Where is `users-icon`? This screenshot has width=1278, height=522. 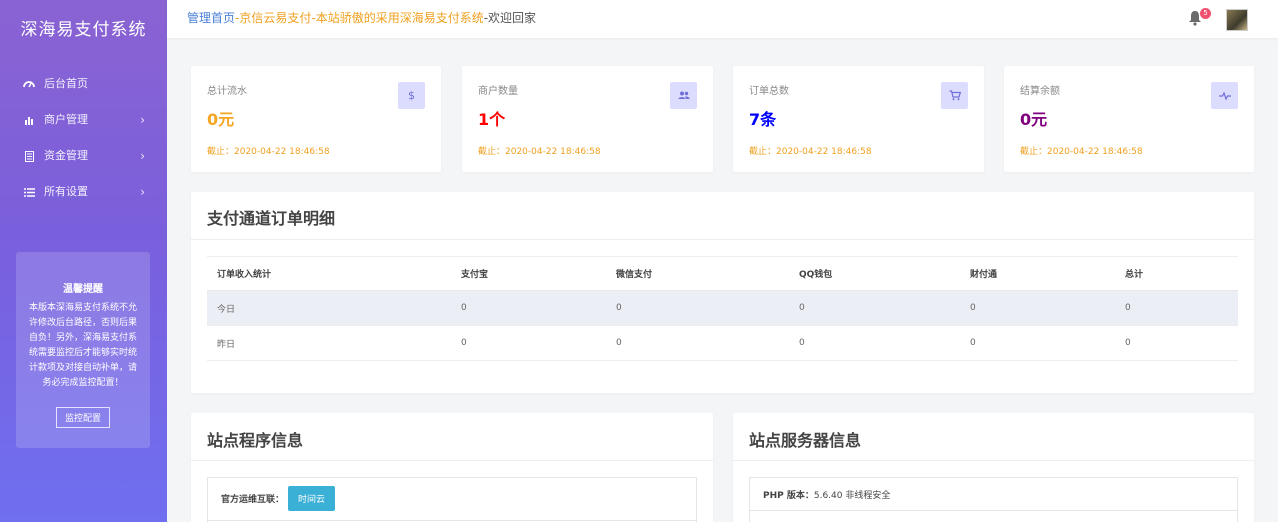
users-icon is located at coordinates (683, 95).